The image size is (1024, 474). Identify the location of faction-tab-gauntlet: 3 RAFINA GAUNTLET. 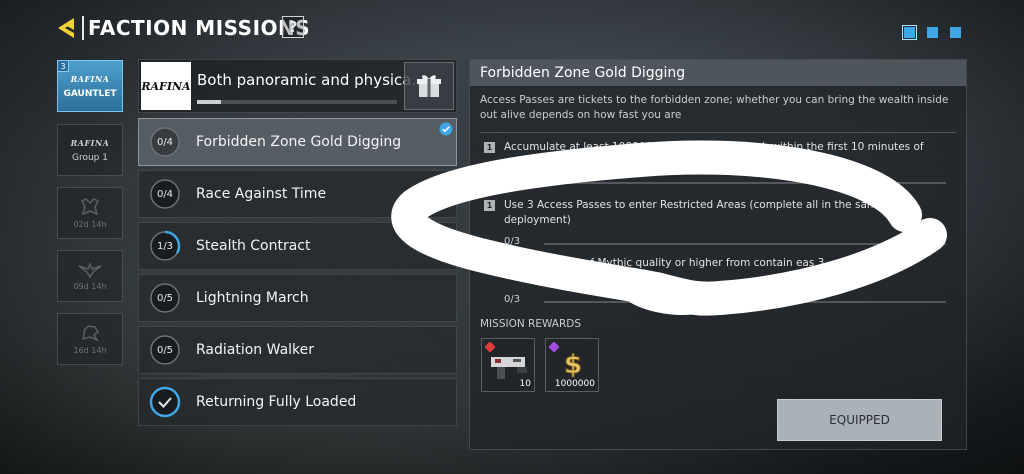
(90, 86).